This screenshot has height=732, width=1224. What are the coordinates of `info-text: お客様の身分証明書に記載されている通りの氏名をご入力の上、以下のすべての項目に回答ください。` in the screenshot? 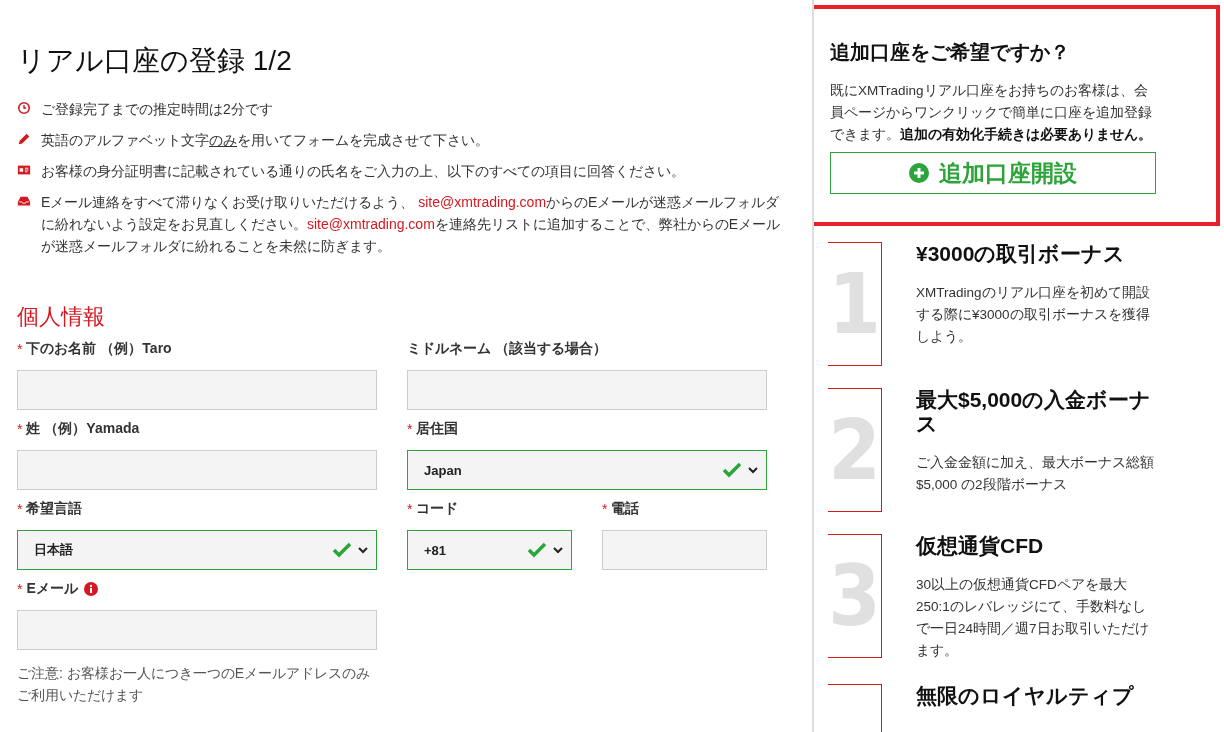 It's located at (363, 171).